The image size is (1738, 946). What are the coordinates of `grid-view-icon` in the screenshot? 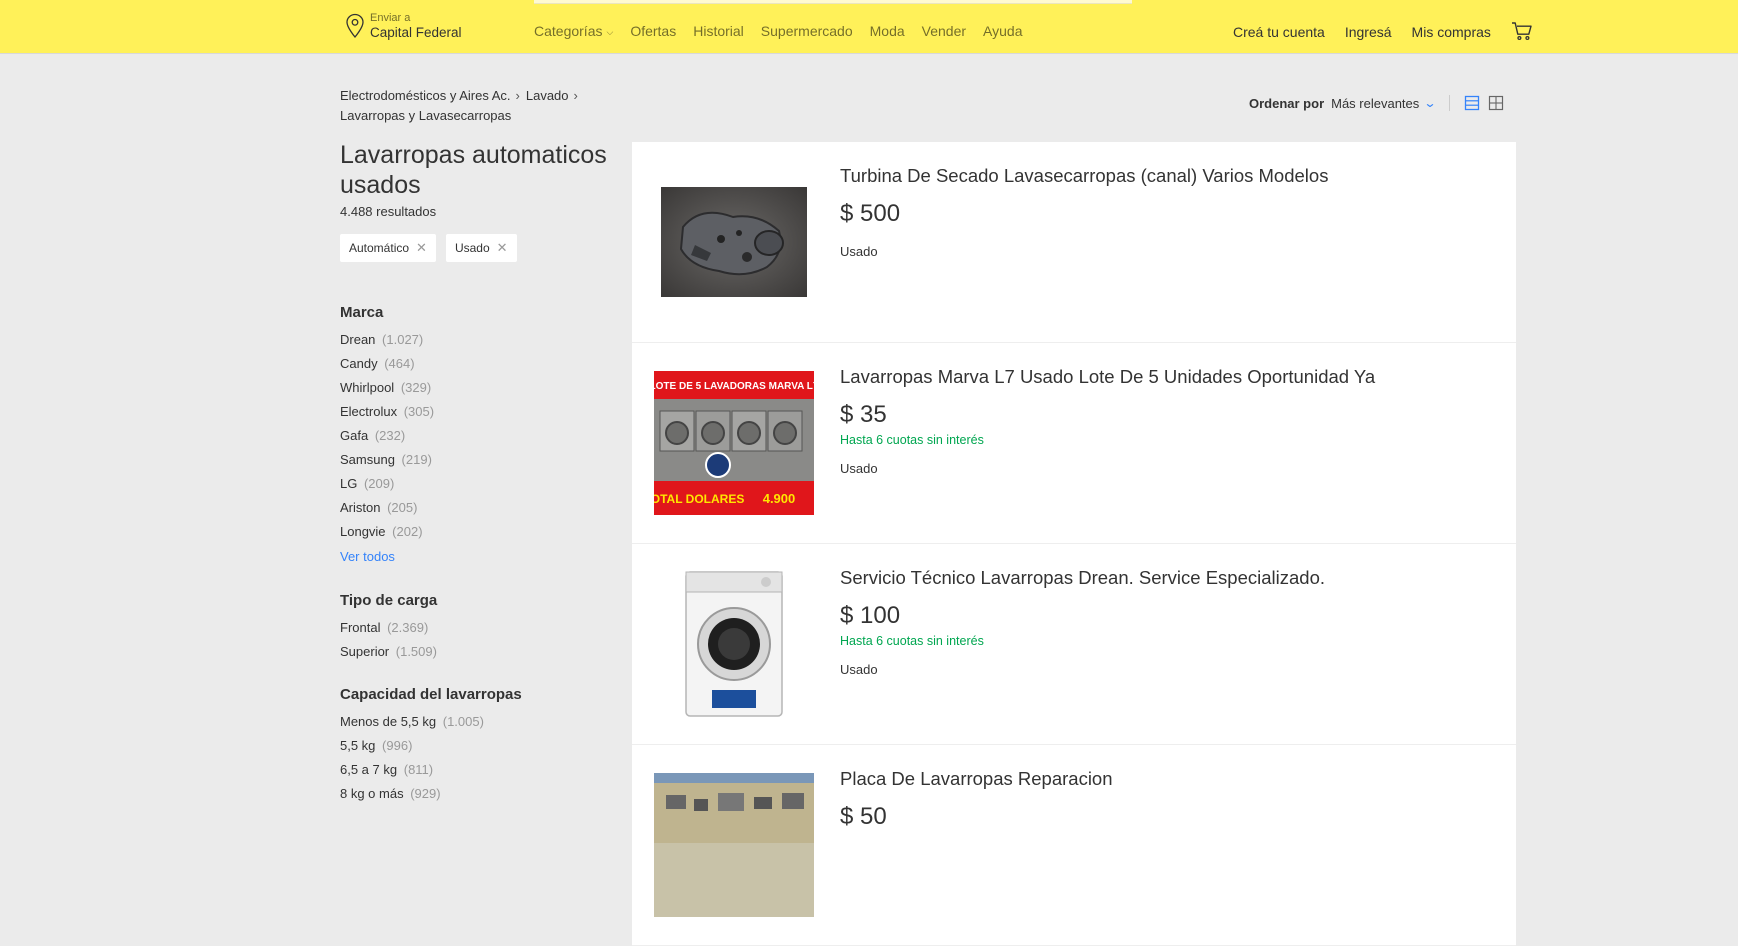 It's located at (1496, 103).